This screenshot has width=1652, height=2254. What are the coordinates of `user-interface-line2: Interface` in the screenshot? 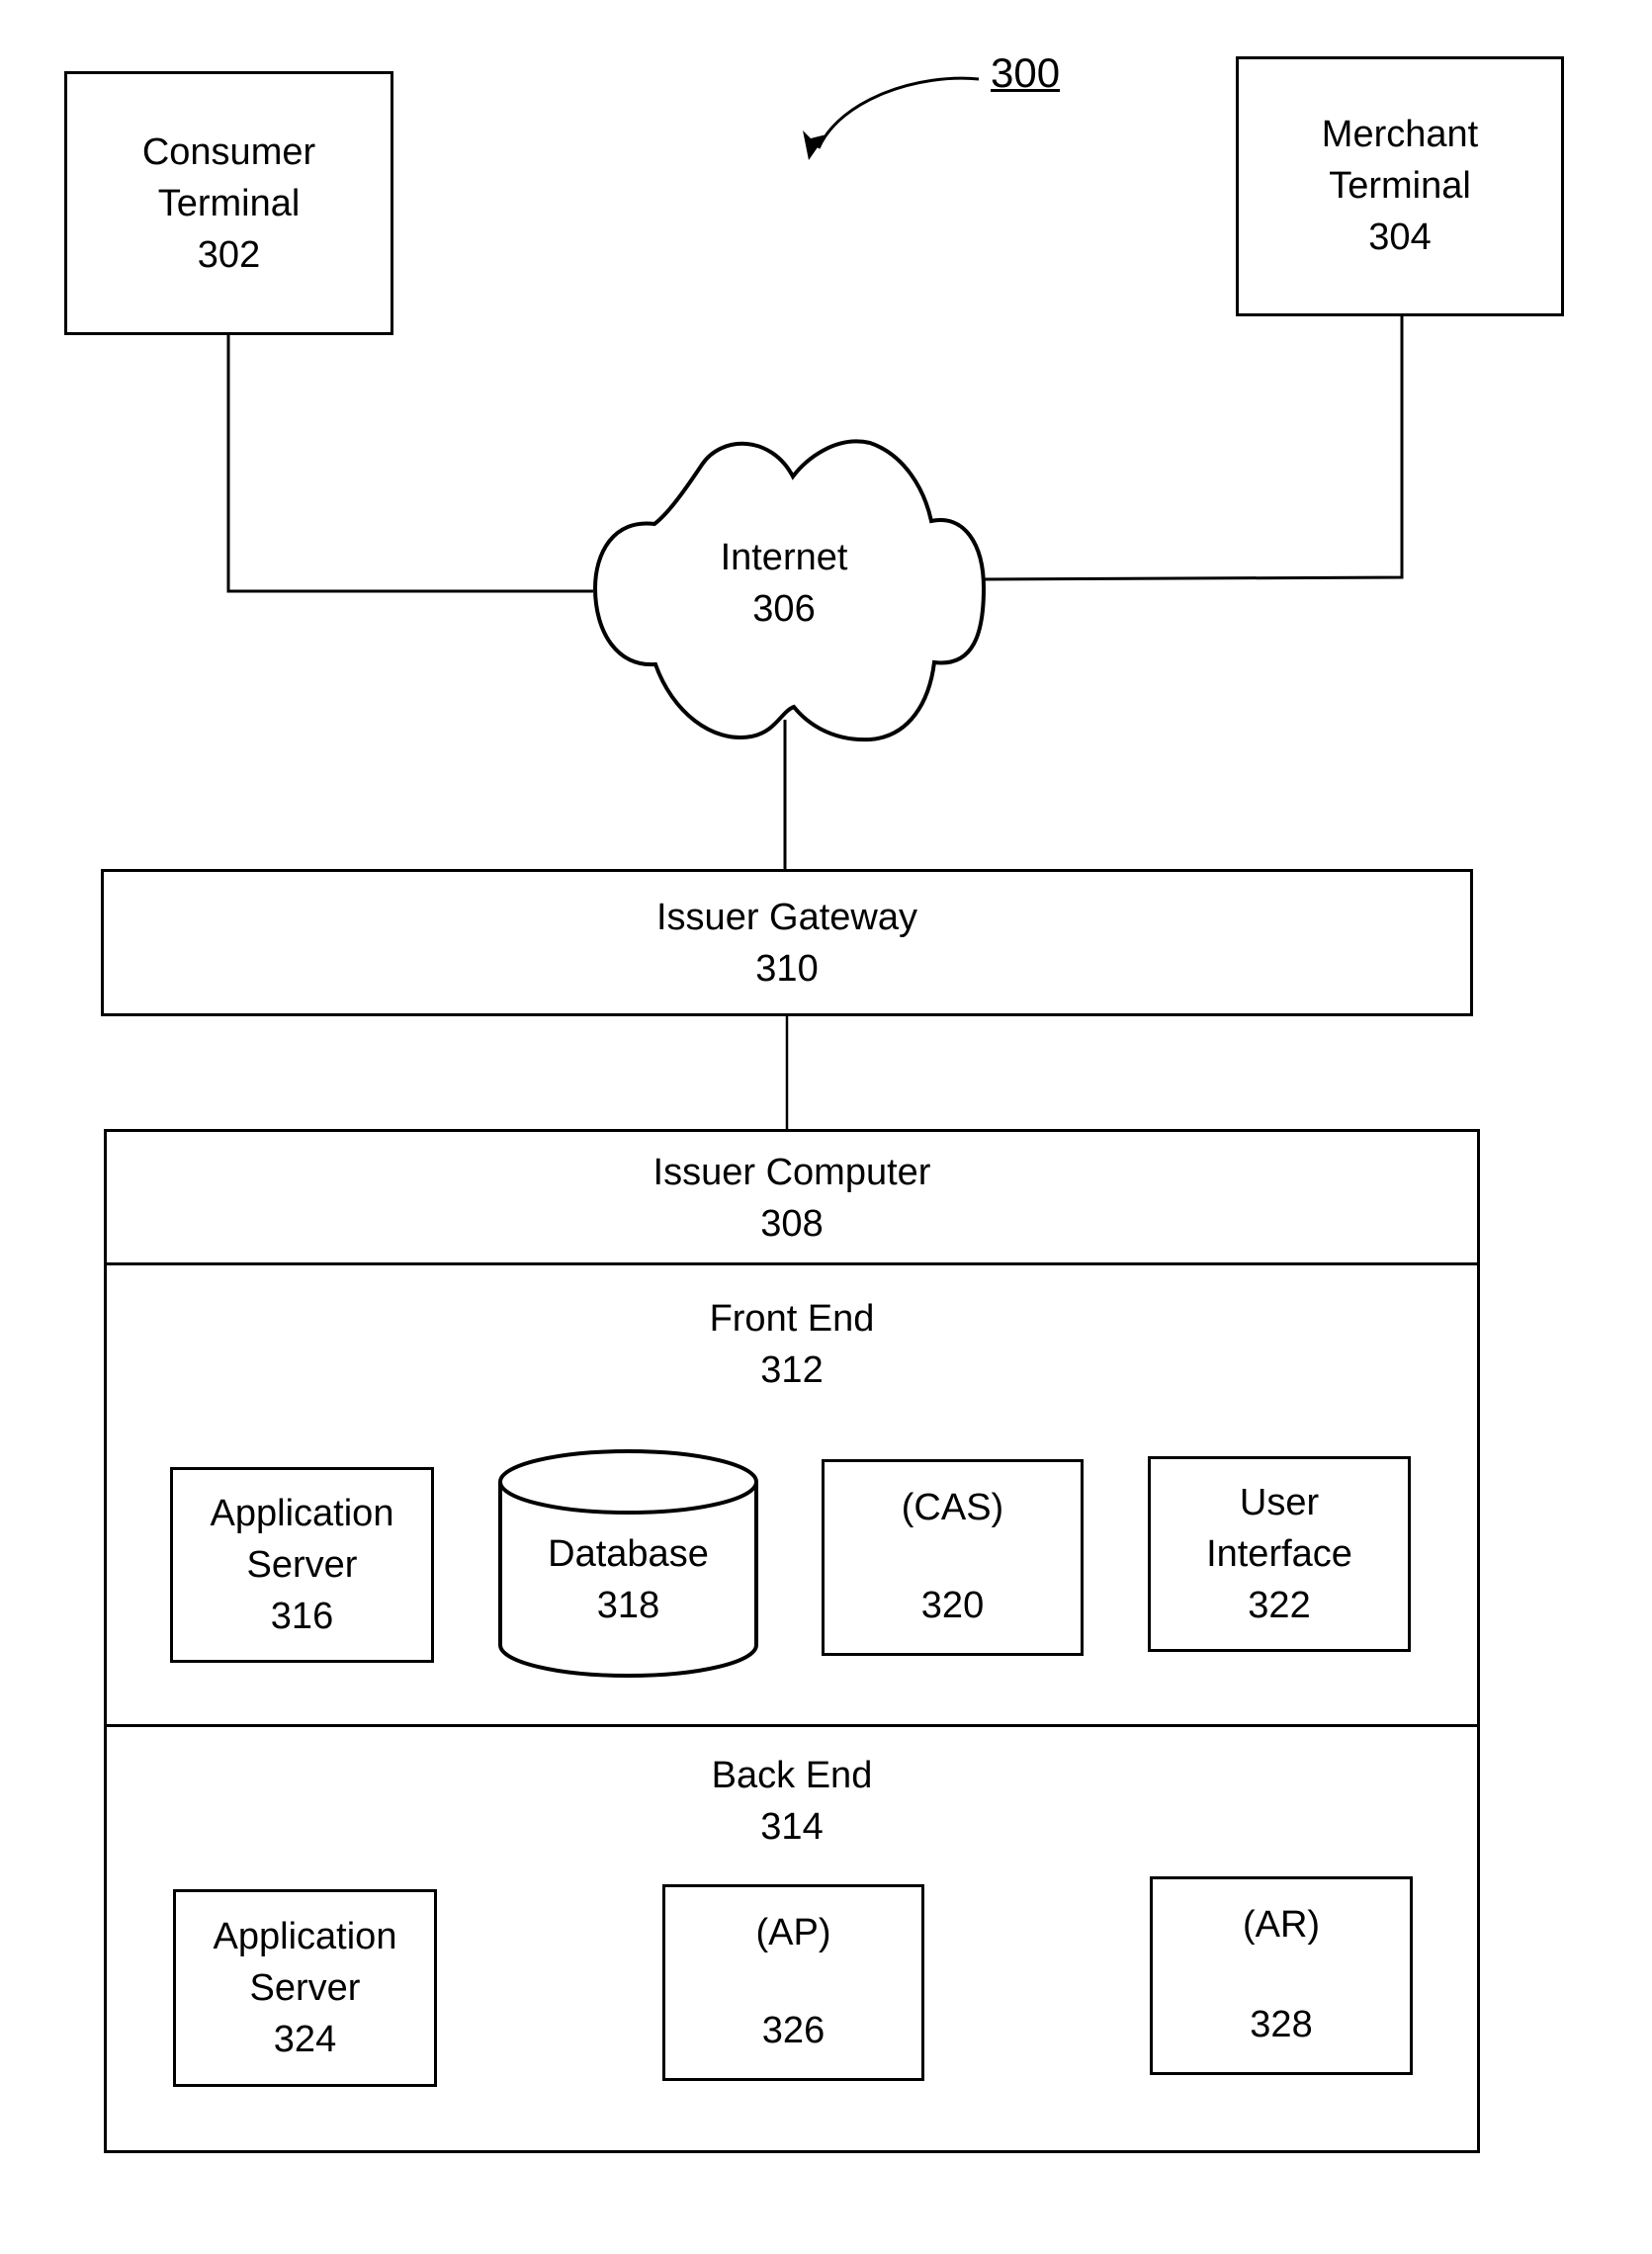 It's located at (1279, 1554).